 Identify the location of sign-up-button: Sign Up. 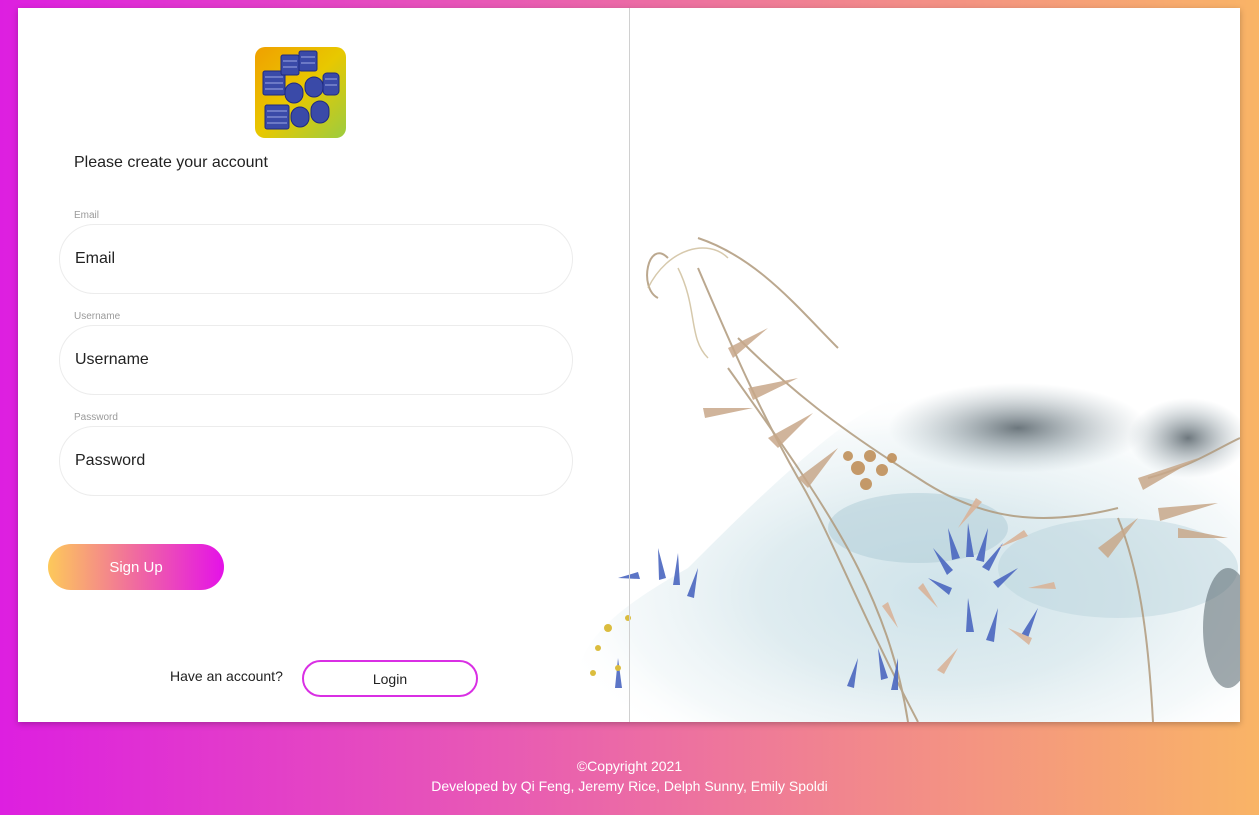
(136, 567).